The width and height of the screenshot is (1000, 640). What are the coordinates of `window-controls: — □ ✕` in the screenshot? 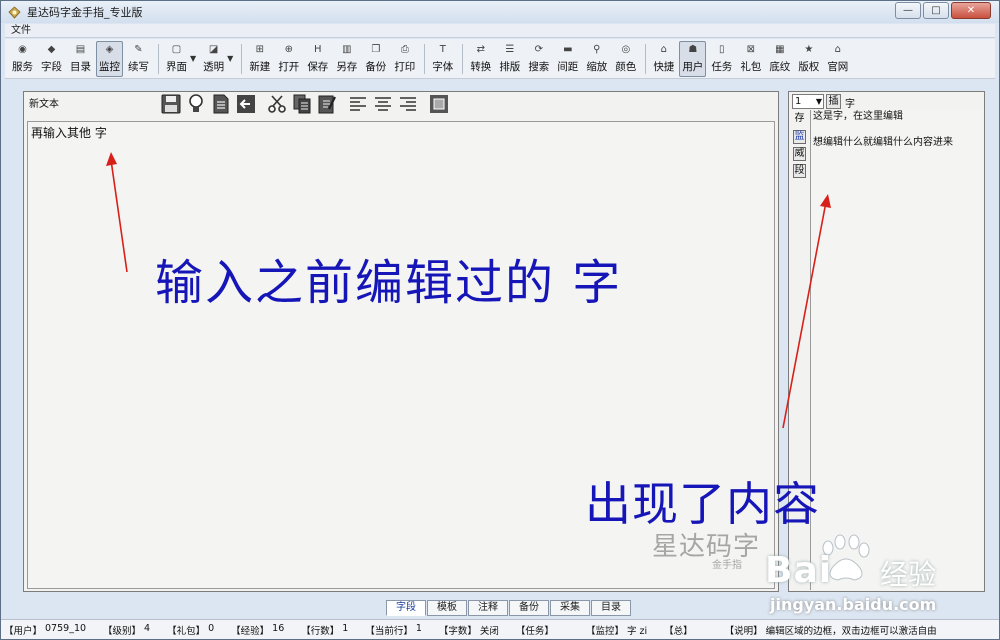 It's located at (942, 10).